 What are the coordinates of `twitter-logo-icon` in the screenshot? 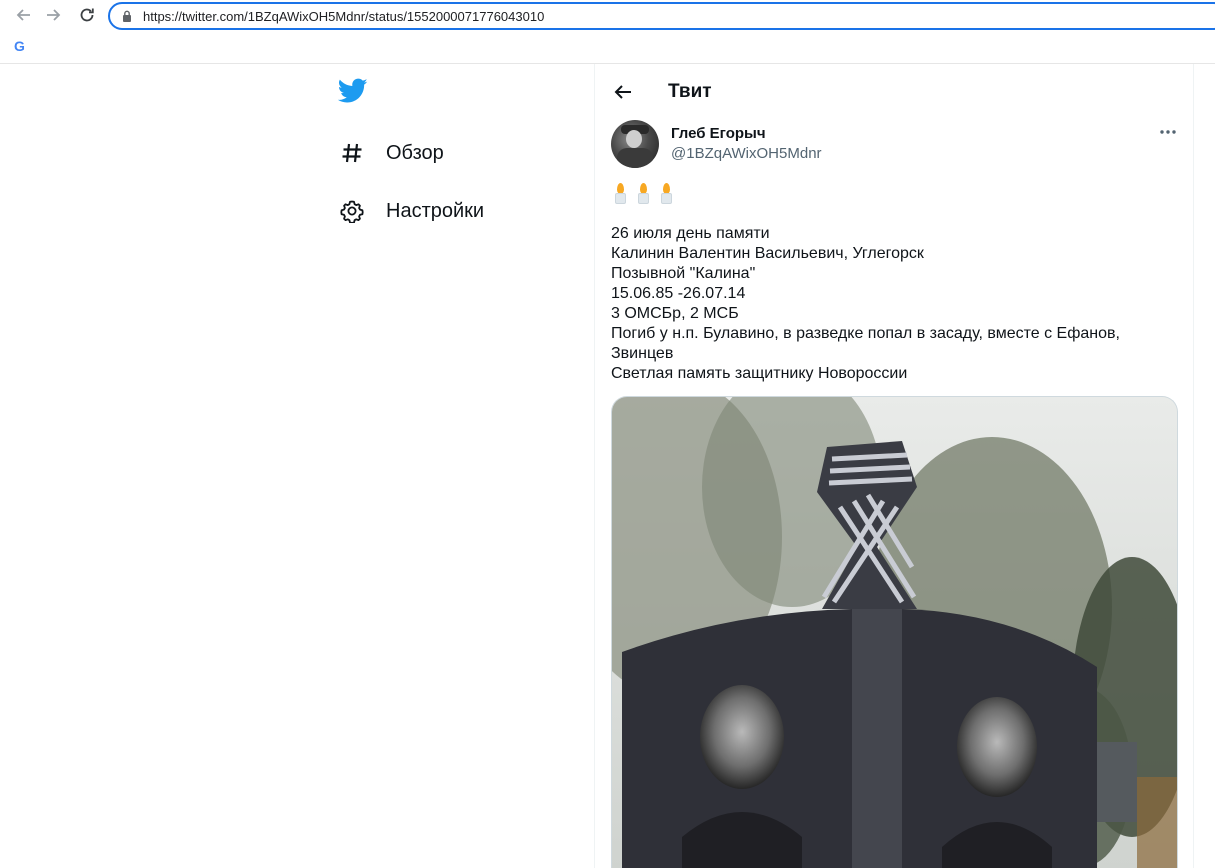 It's located at (352, 92).